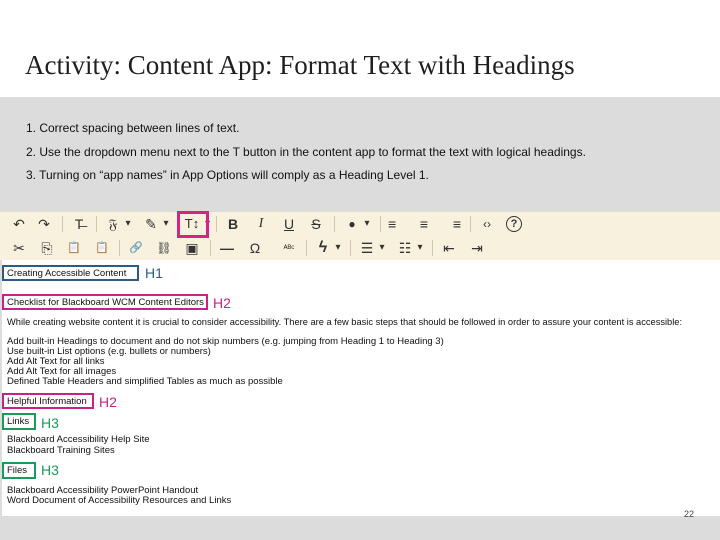  Describe the element at coordinates (487, 224) in the screenshot. I see `code-icon: ‹›` at that location.